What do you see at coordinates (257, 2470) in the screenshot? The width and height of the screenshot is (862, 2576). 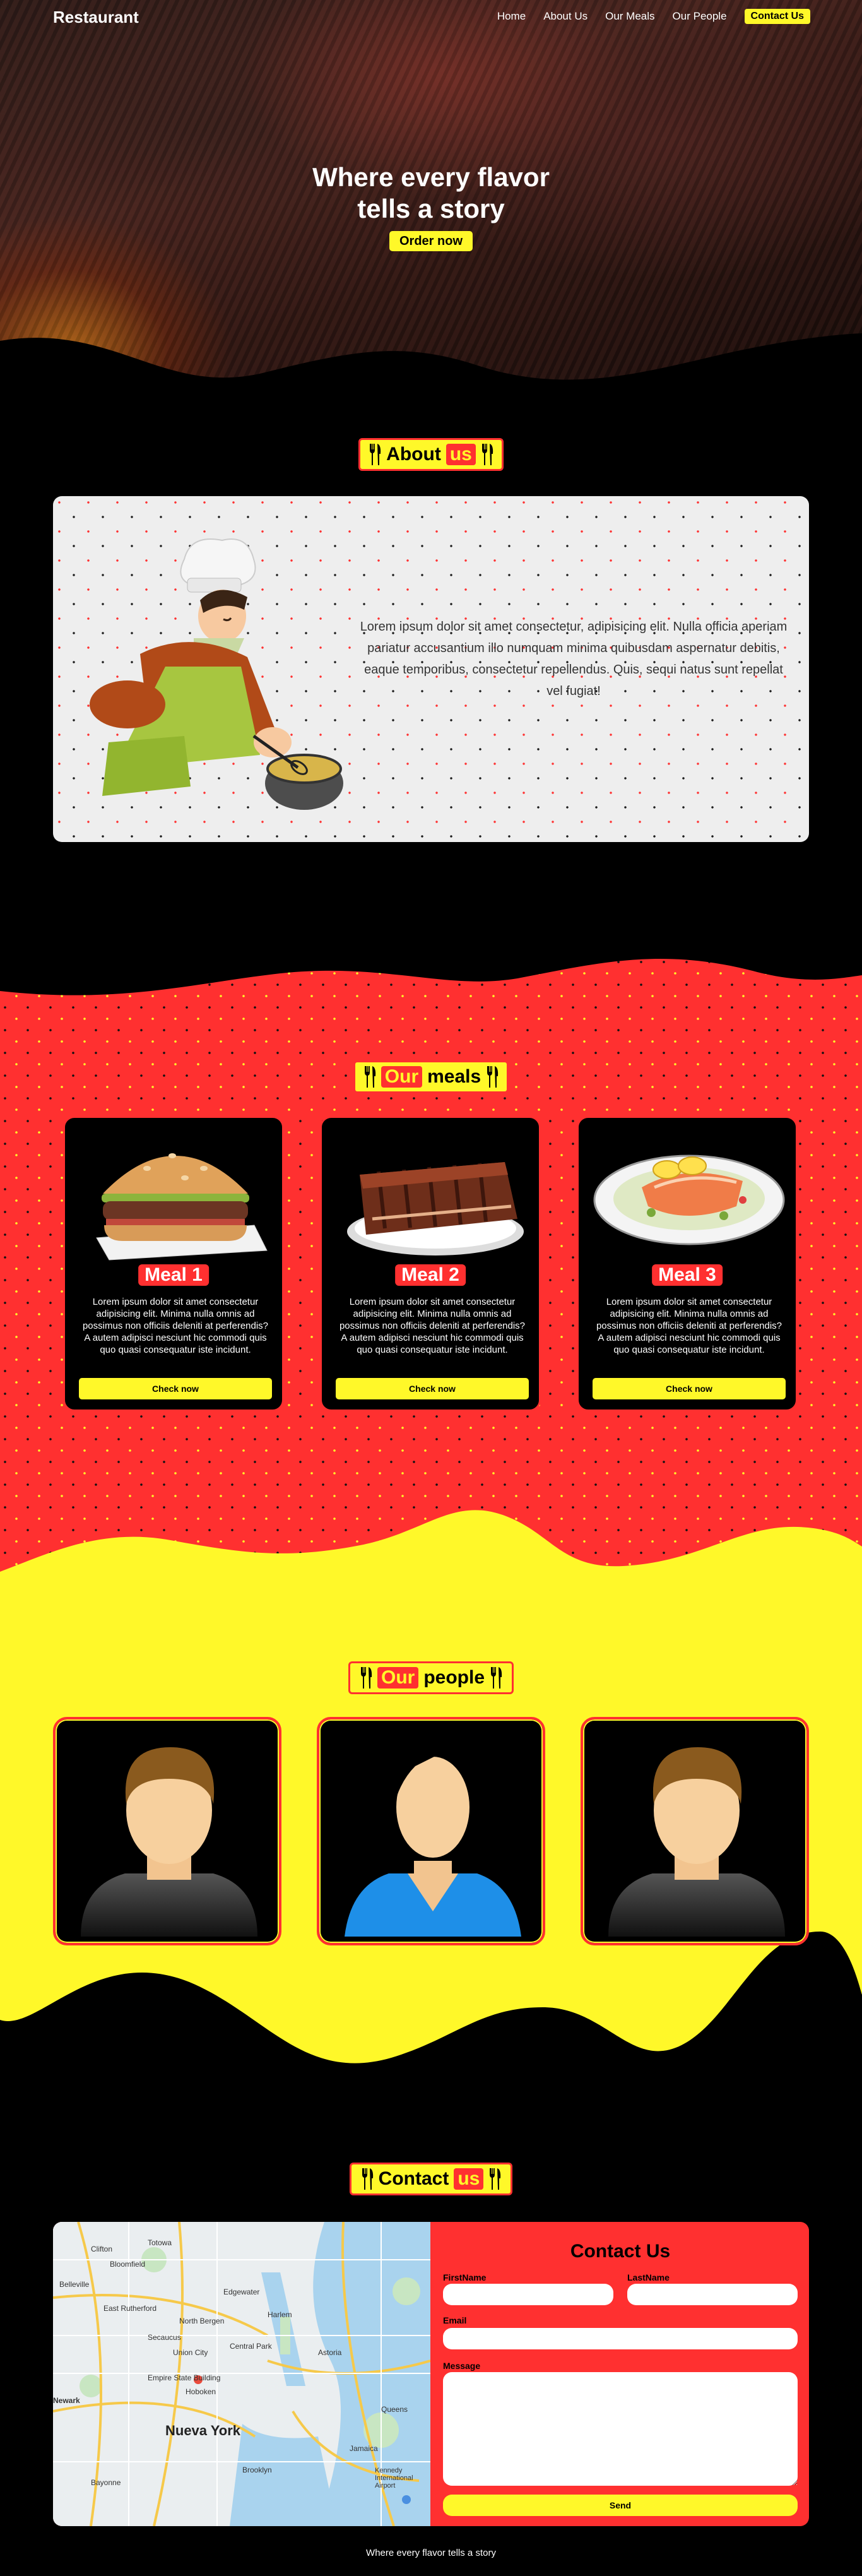 I see `map-label: Brooklyn` at bounding box center [257, 2470].